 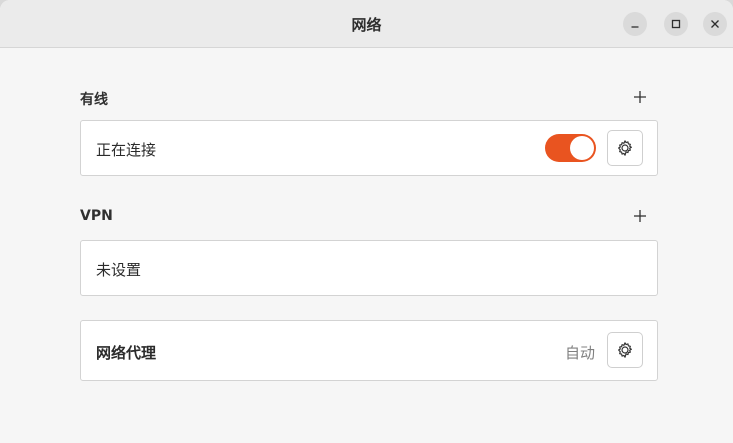 I want to click on close-button, so click(x=715, y=24).